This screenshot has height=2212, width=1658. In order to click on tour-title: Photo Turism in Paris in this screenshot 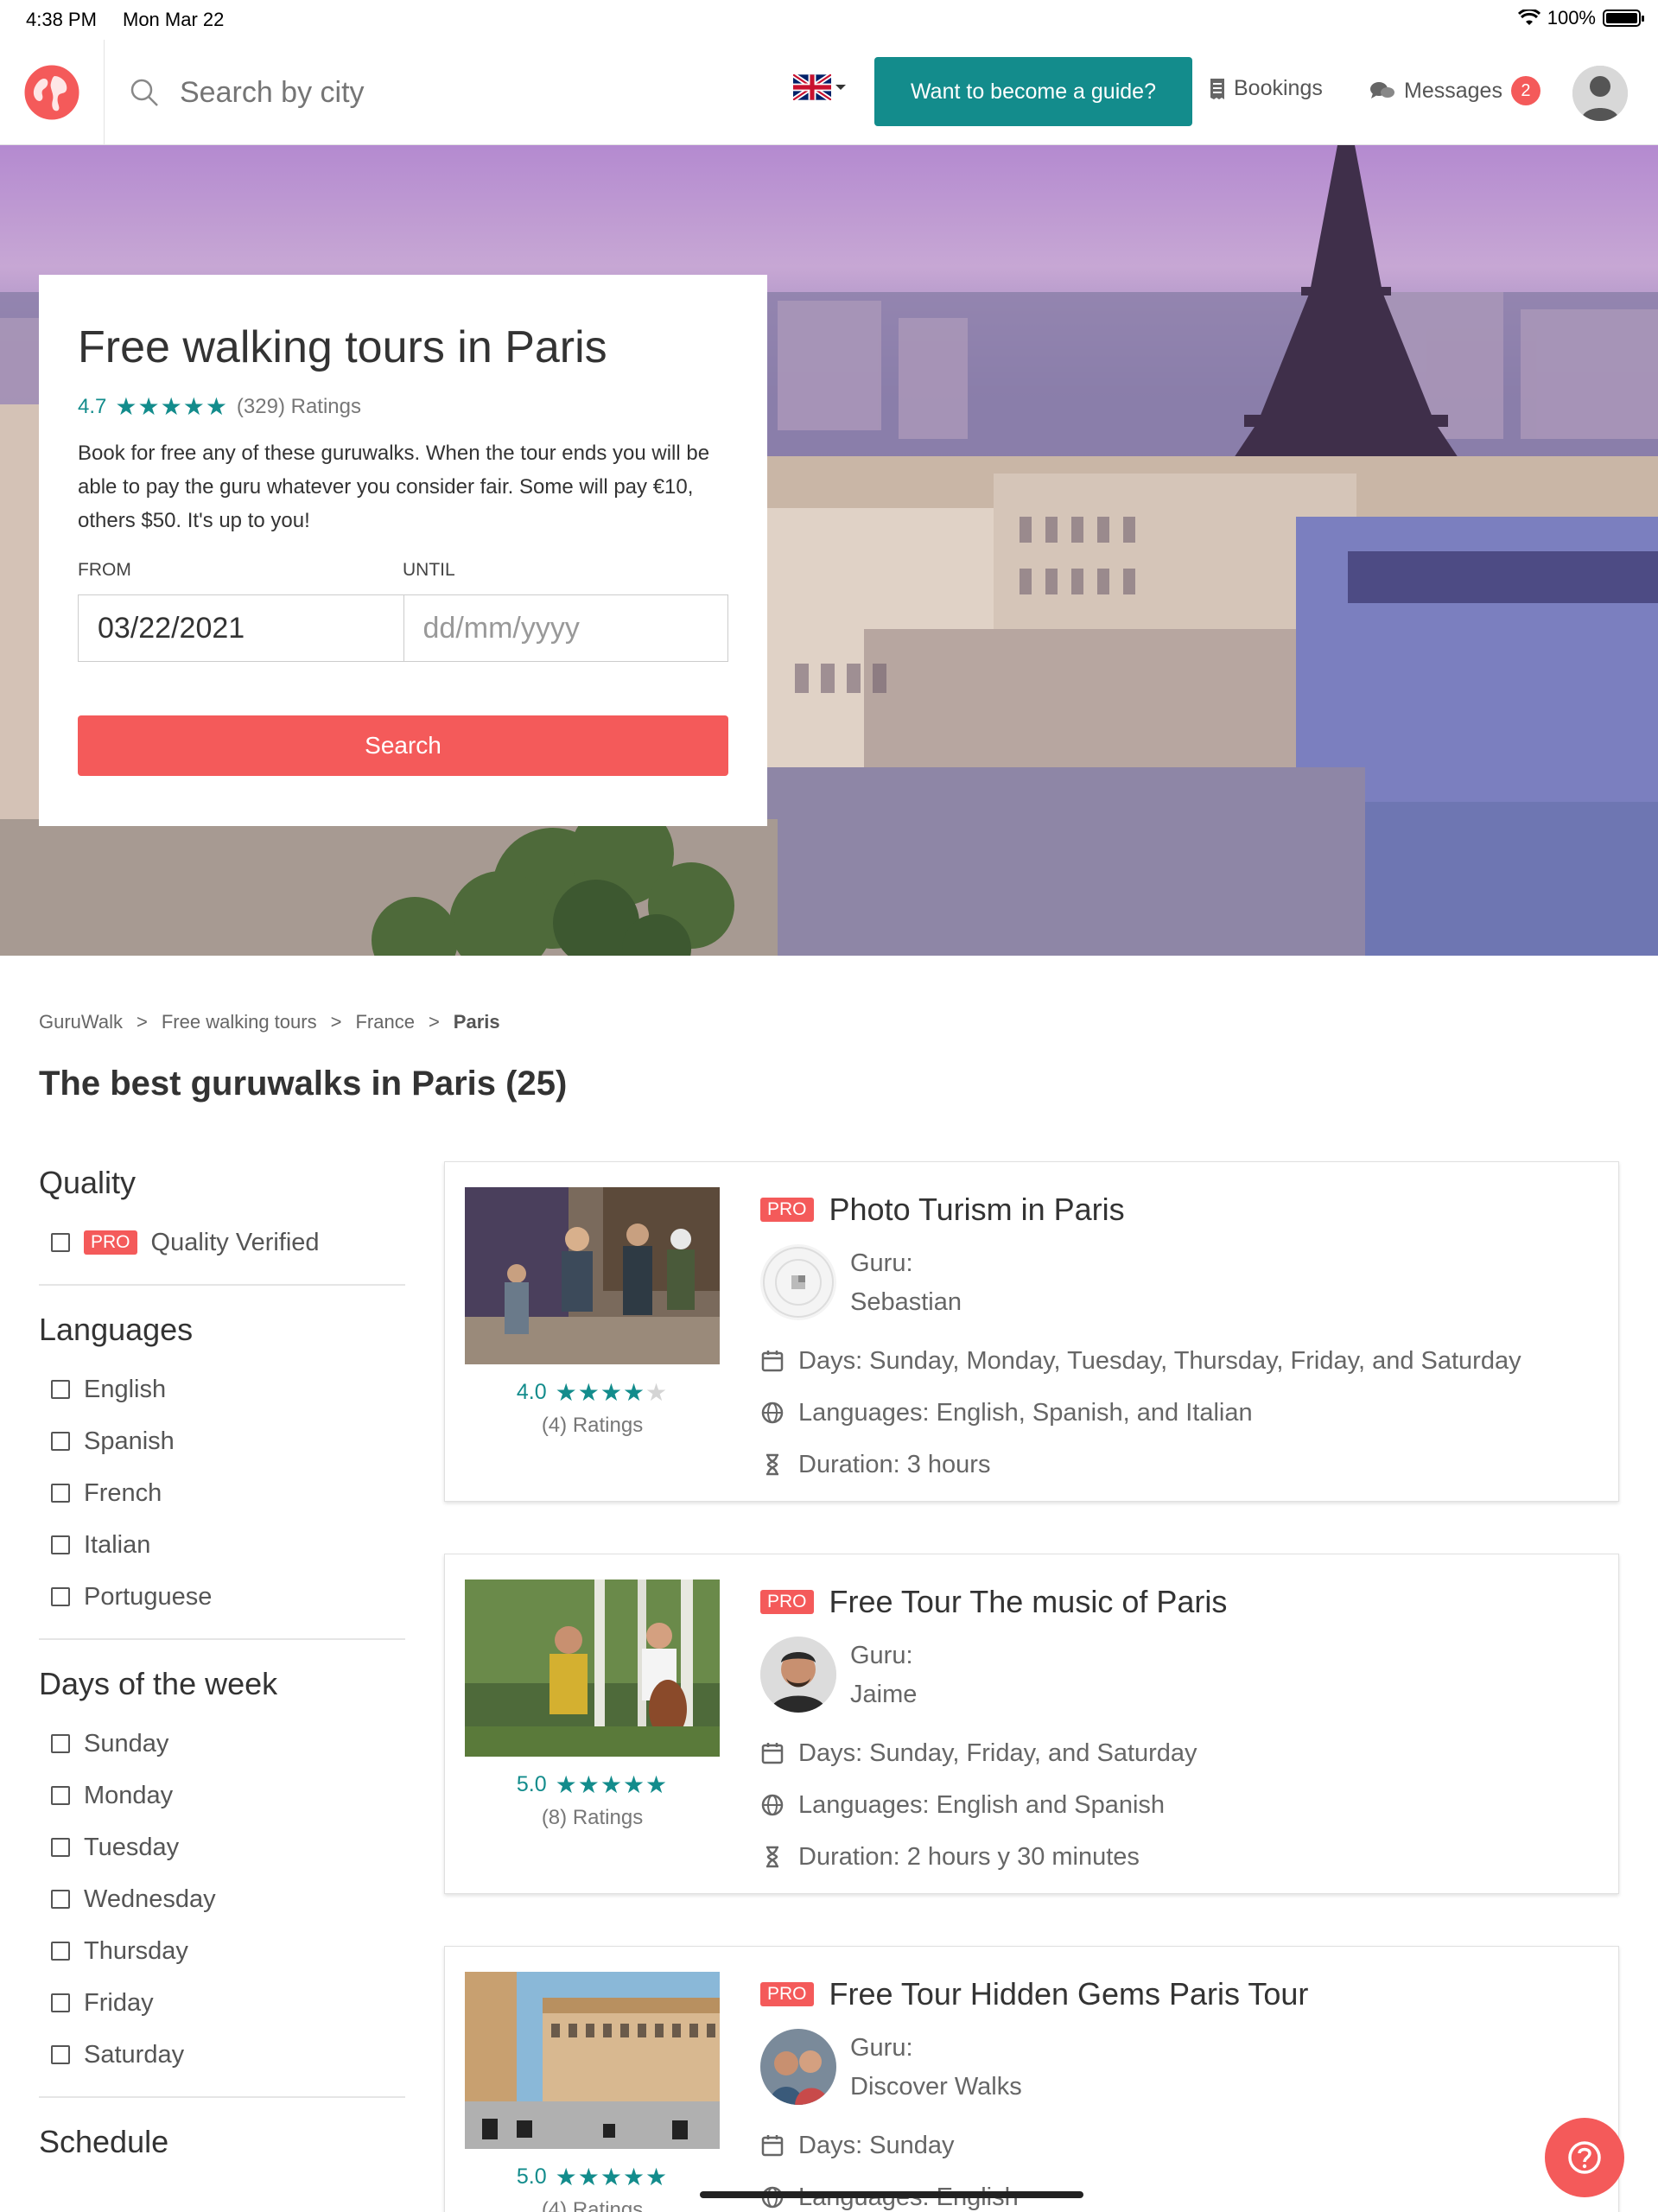, I will do `click(977, 1210)`.